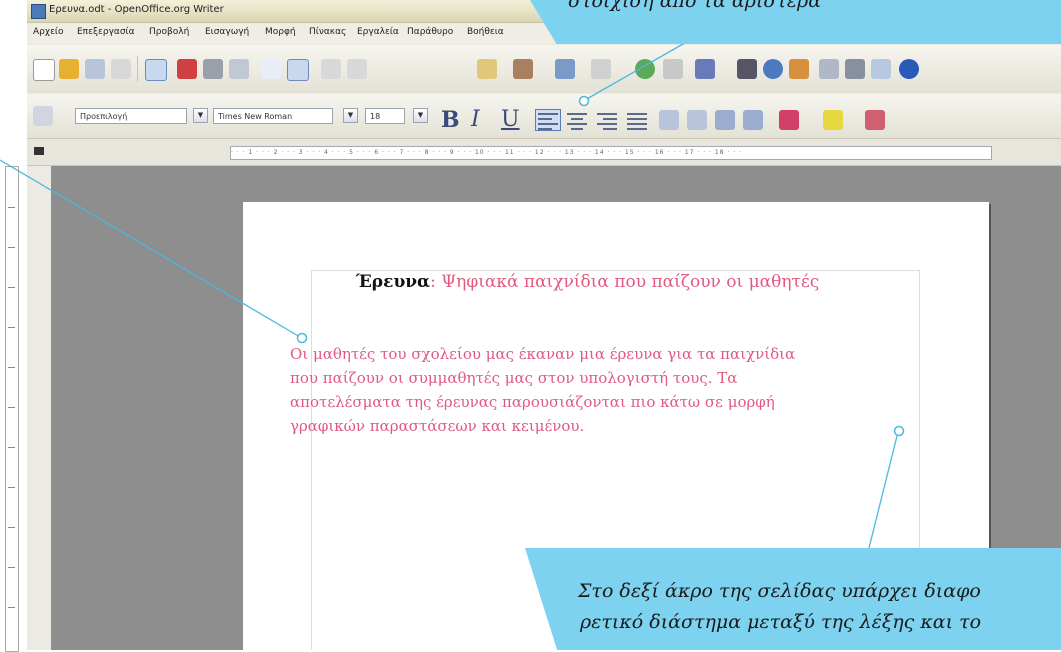 The image size is (1061, 652). What do you see at coordinates (150, 248) in the screenshot?
I see `left-pointer-line` at bounding box center [150, 248].